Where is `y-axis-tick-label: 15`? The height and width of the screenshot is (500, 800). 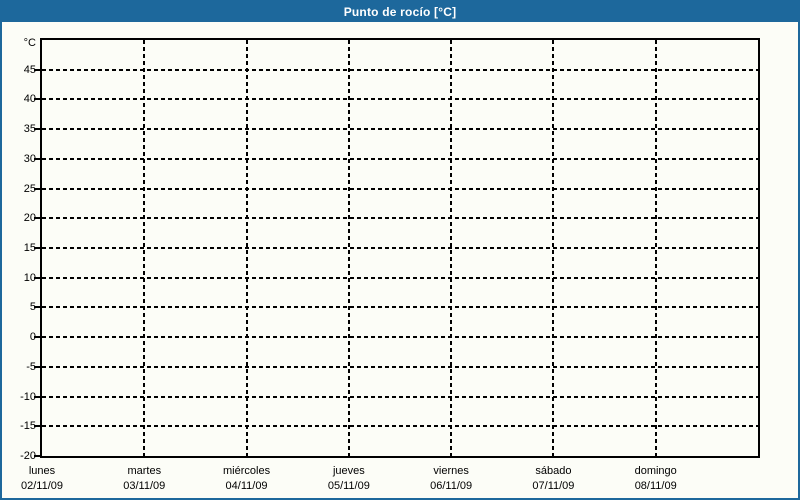 y-axis-tick-label: 15 is located at coordinates (29, 248).